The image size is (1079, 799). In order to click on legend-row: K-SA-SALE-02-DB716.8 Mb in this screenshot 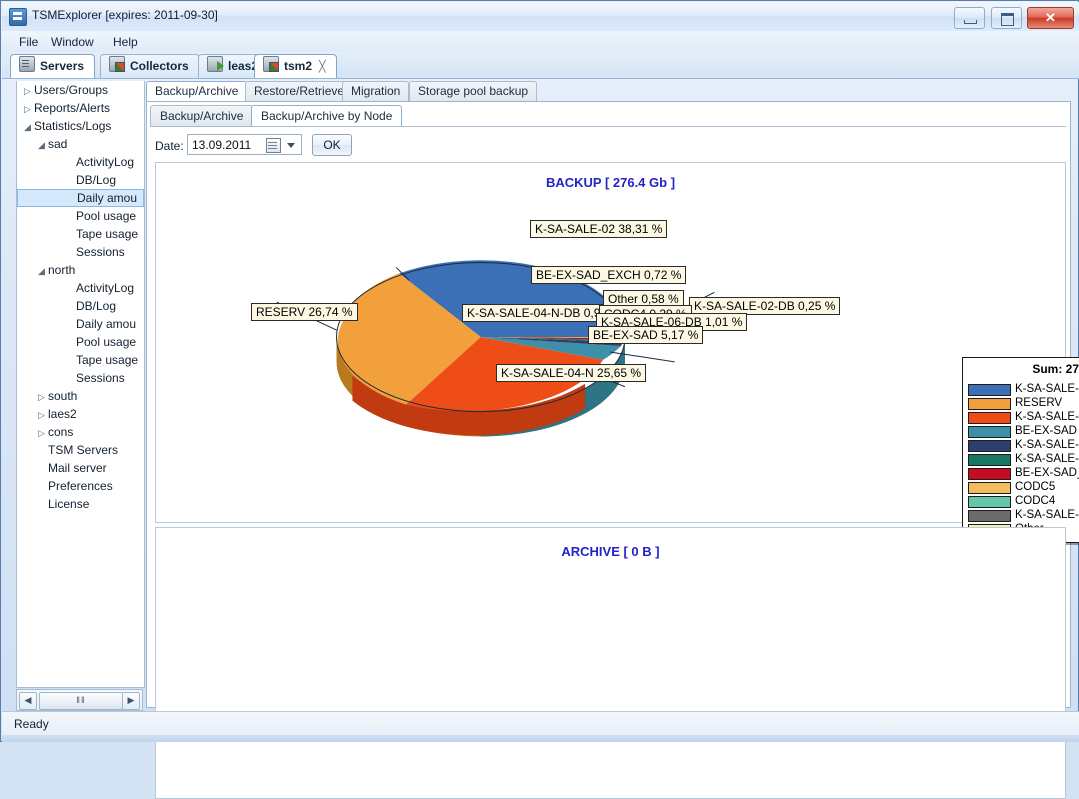, I will do `click(1021, 515)`.